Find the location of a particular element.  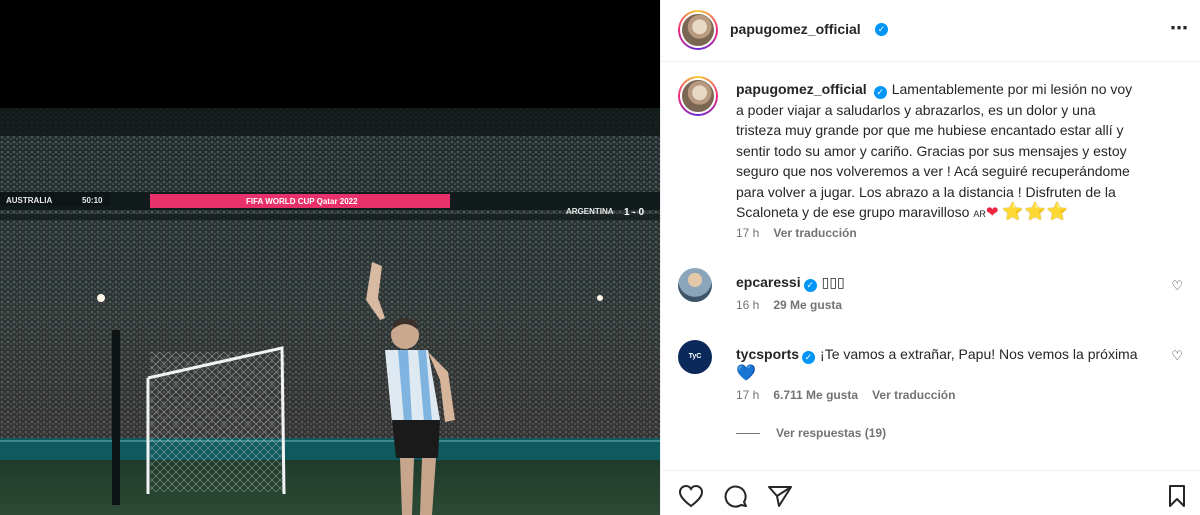

commenter-avatar: TyC Sports is located at coordinates (695, 367).